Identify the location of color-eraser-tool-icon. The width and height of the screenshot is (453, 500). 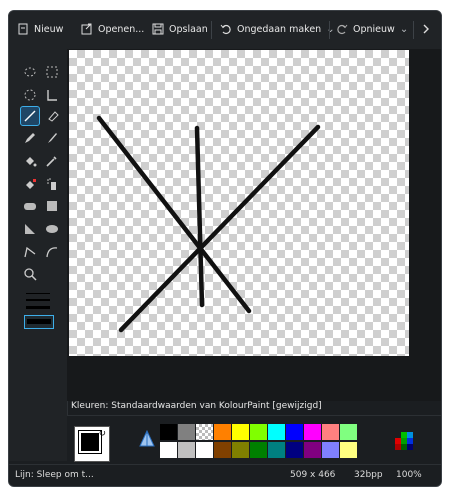
(30, 184).